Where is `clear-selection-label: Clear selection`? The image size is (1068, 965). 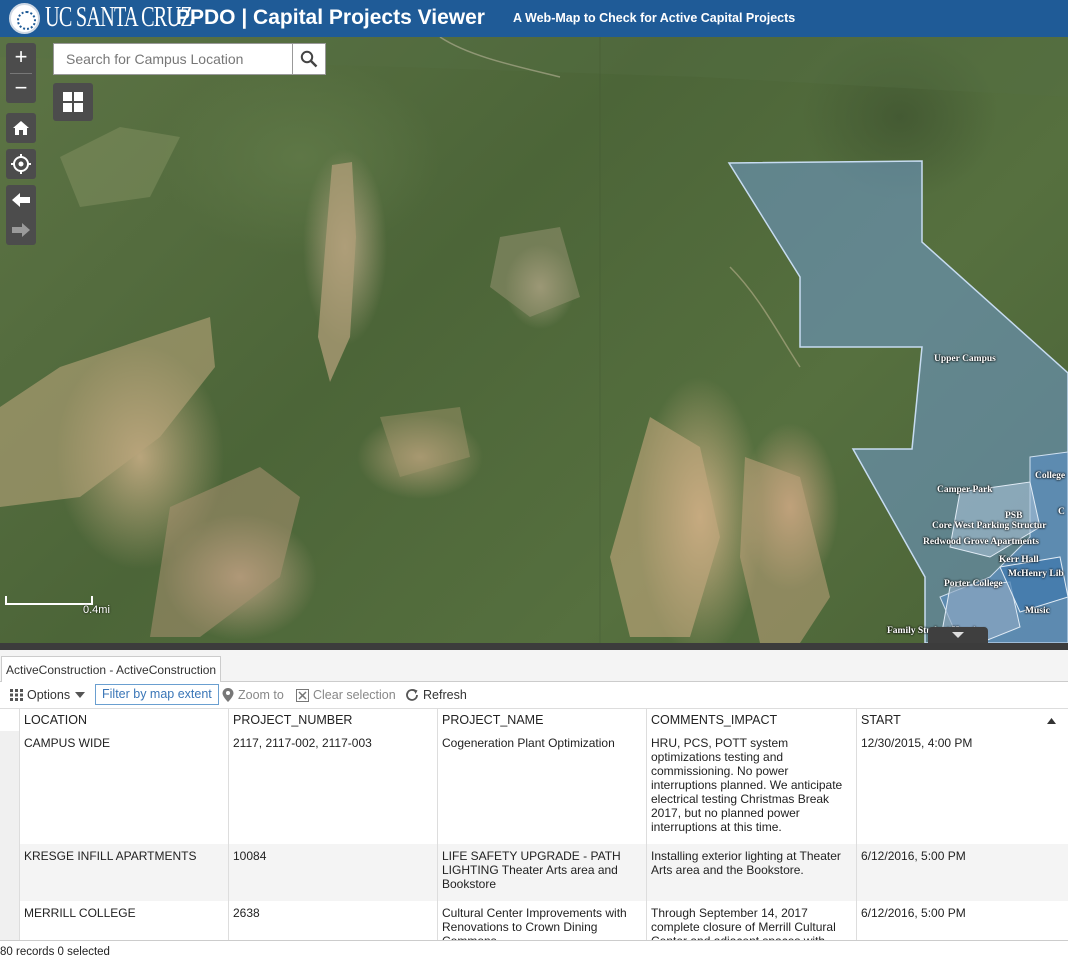 clear-selection-label: Clear selection is located at coordinates (354, 695).